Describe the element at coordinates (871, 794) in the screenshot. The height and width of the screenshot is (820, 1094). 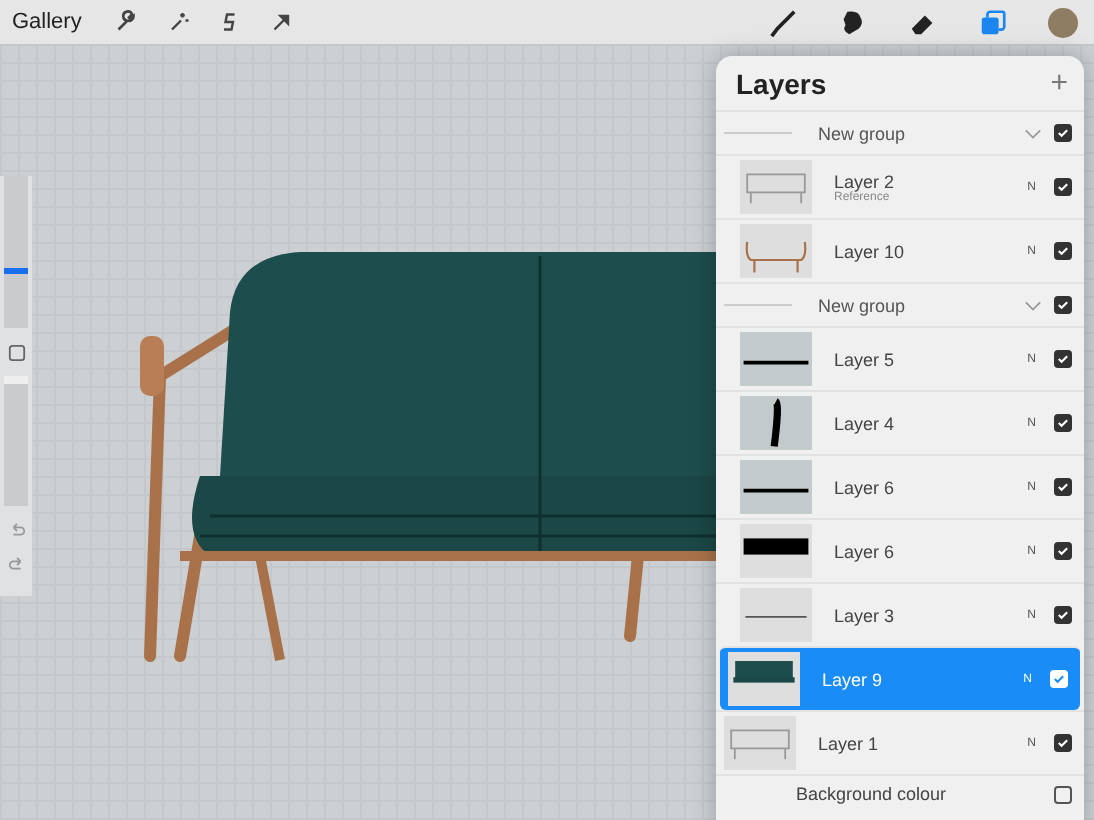
I see `layer-name: Background colour` at that location.